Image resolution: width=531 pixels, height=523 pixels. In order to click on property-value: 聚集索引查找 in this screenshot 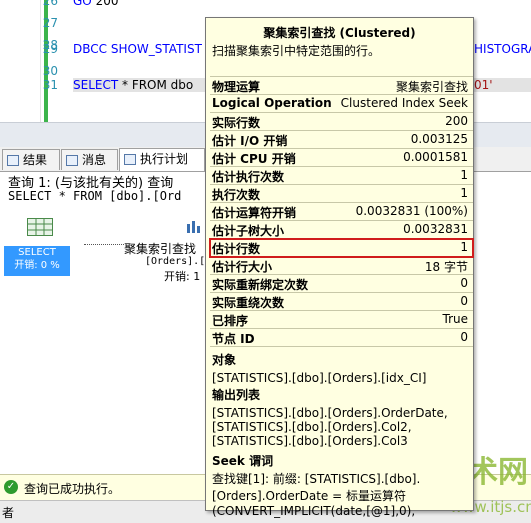, I will do `click(431, 87)`.